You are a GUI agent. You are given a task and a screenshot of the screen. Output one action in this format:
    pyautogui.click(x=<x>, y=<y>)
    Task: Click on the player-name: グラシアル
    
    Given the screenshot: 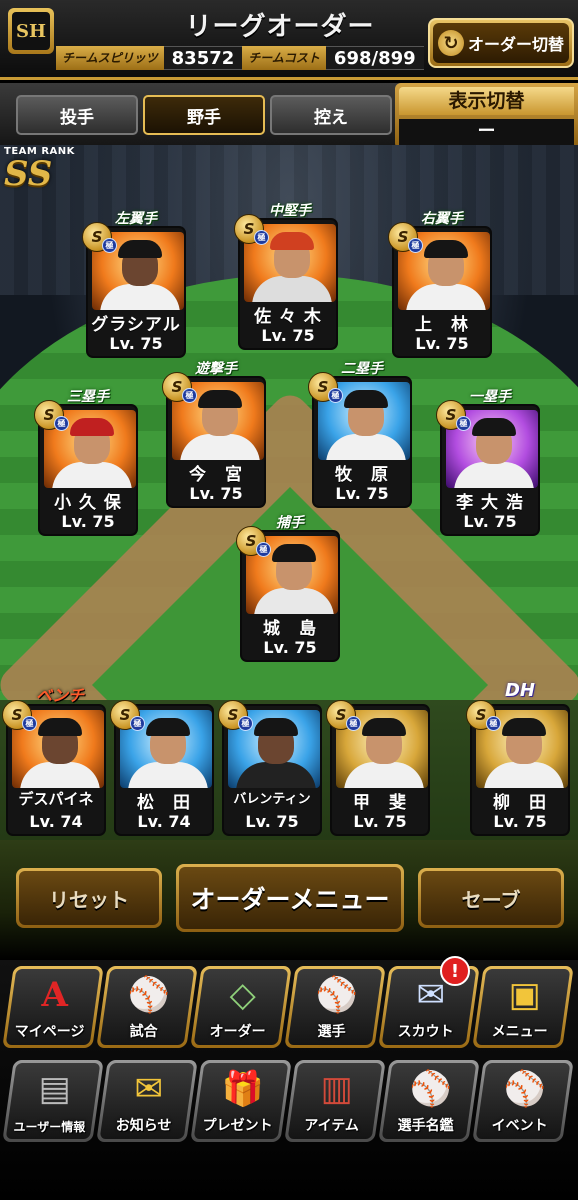 What is the action you would take?
    pyautogui.click(x=136, y=325)
    